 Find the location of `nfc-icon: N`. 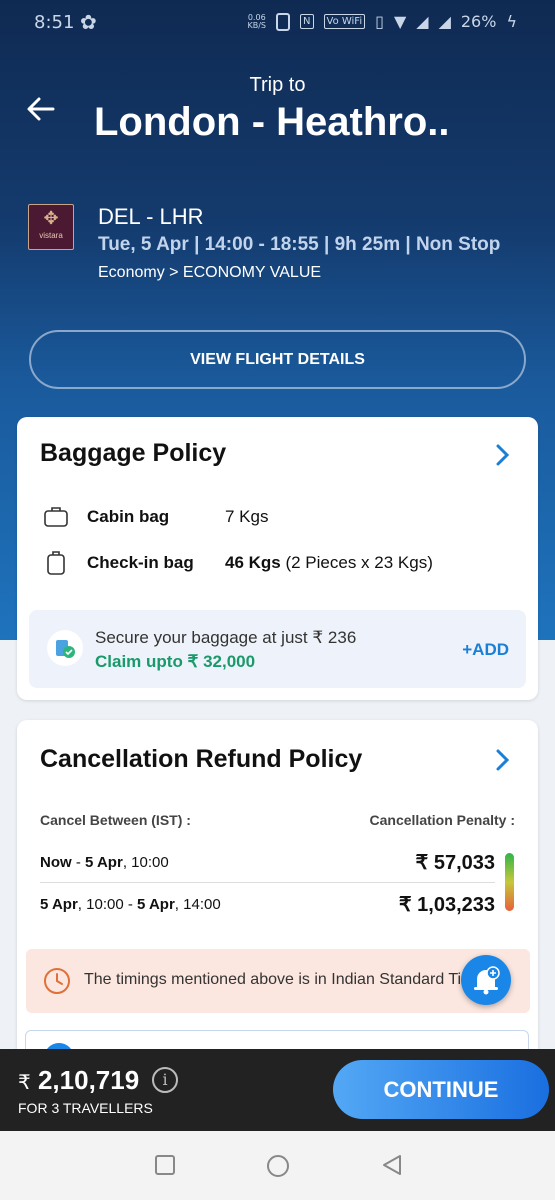

nfc-icon: N is located at coordinates (307, 21).